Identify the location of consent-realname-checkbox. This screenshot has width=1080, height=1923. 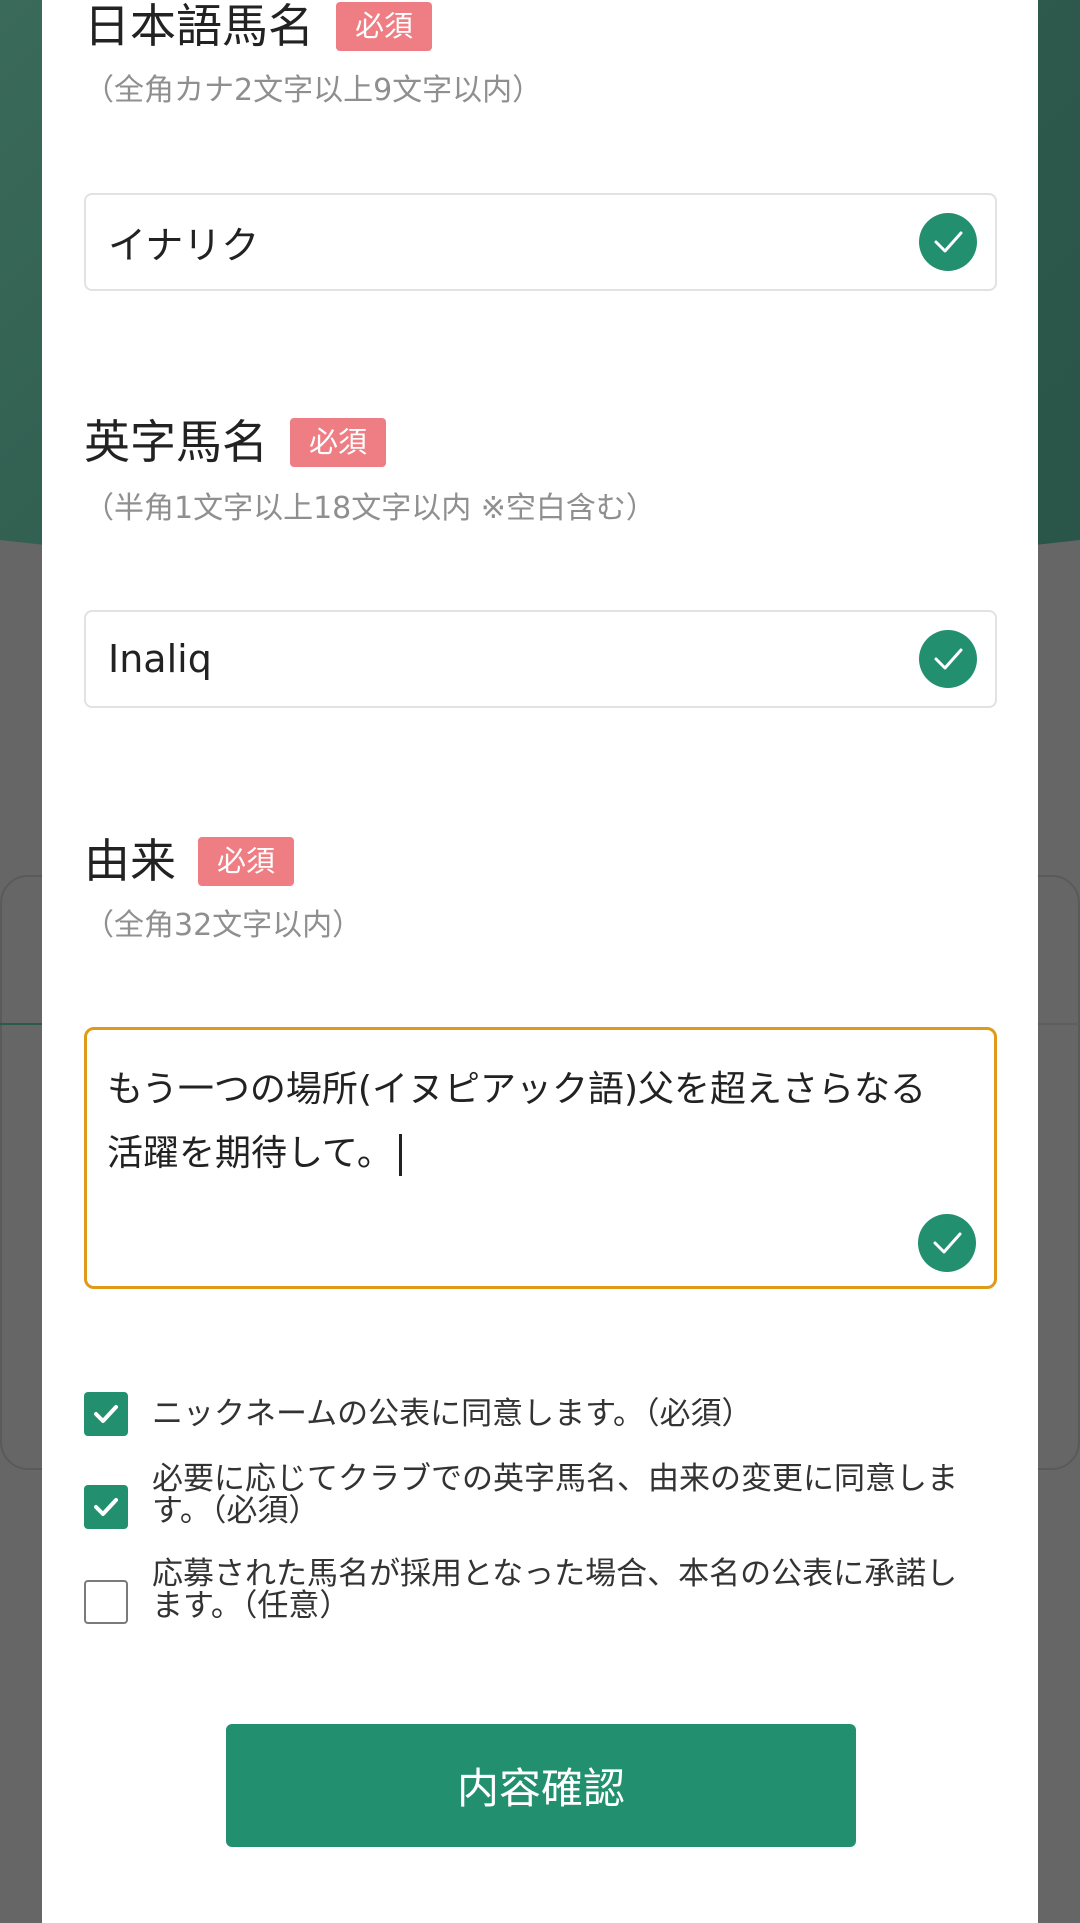
(106, 1602).